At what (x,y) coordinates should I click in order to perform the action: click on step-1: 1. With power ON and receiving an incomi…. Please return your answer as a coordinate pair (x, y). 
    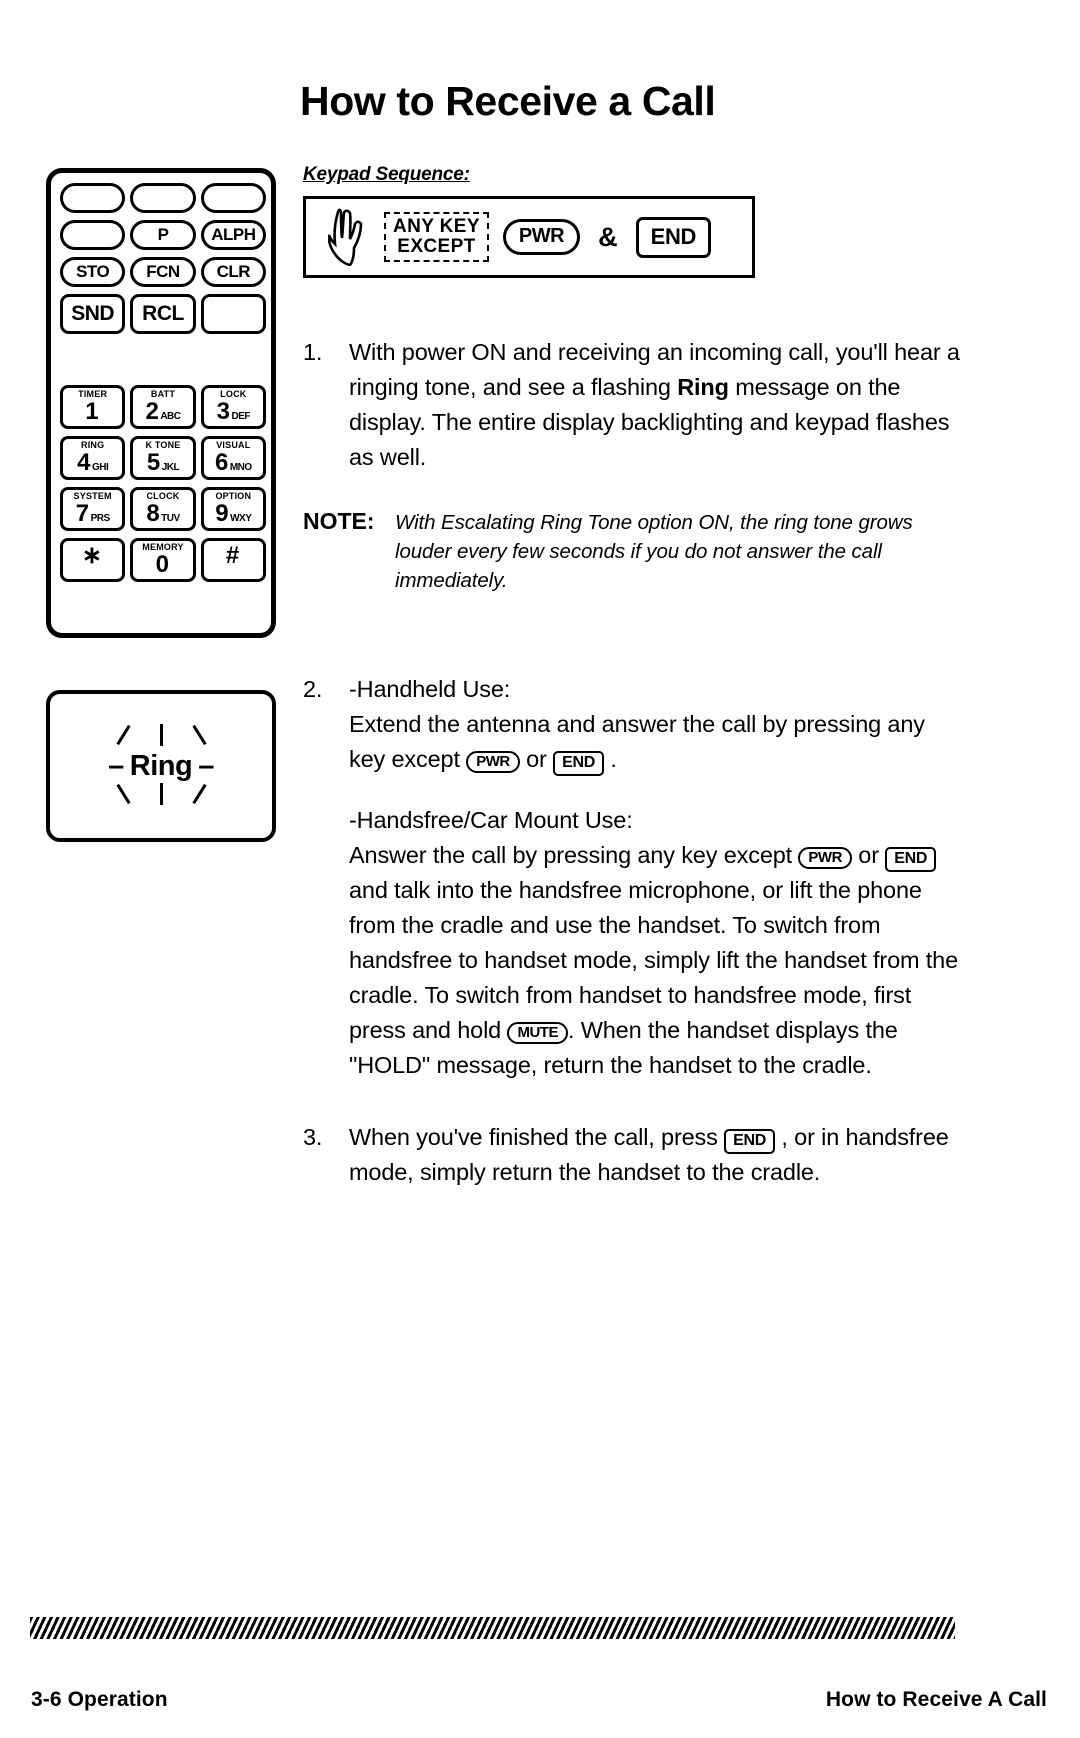
    Looking at the image, I should click on (633, 405).